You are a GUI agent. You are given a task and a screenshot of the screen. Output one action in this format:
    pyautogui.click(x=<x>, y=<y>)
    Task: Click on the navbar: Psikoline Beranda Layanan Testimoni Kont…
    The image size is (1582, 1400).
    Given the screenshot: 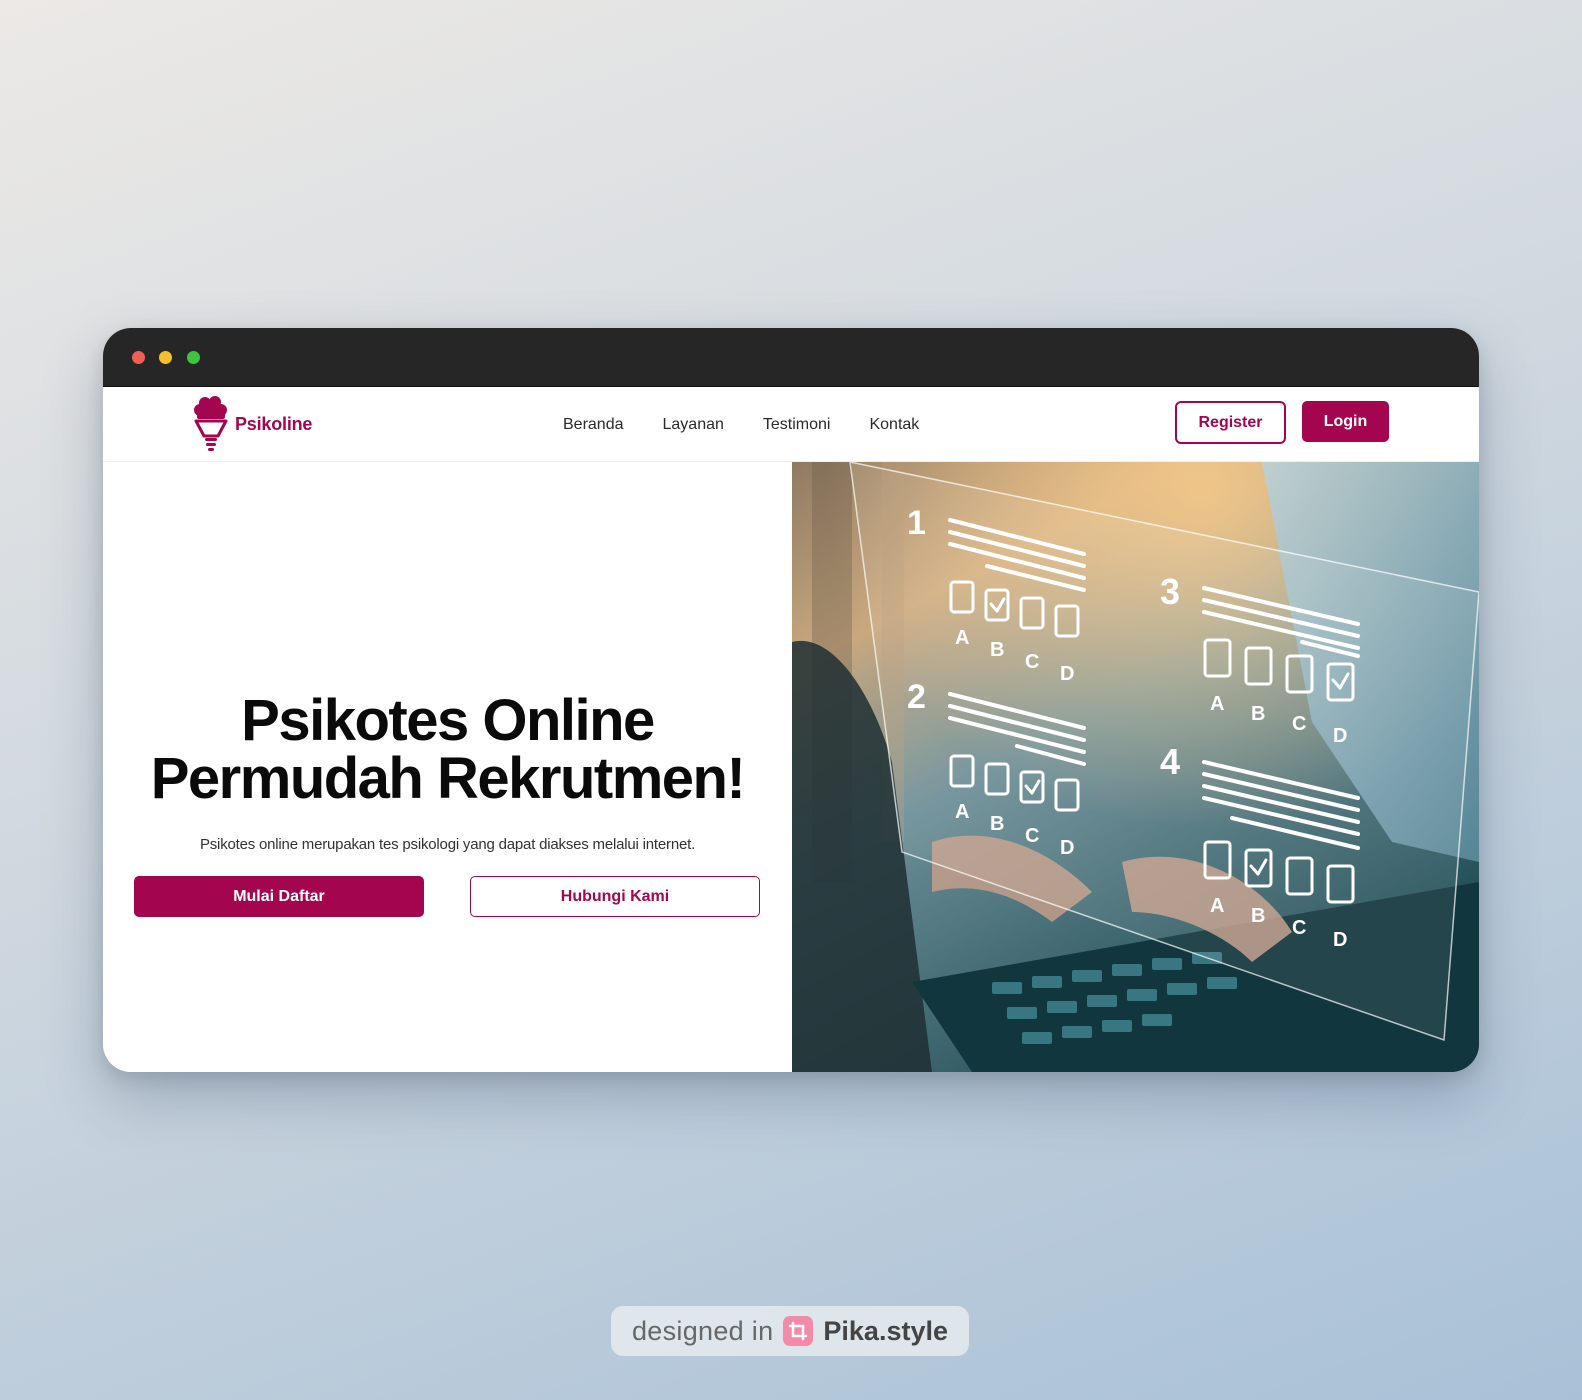 What is the action you would take?
    pyautogui.click(x=791, y=424)
    